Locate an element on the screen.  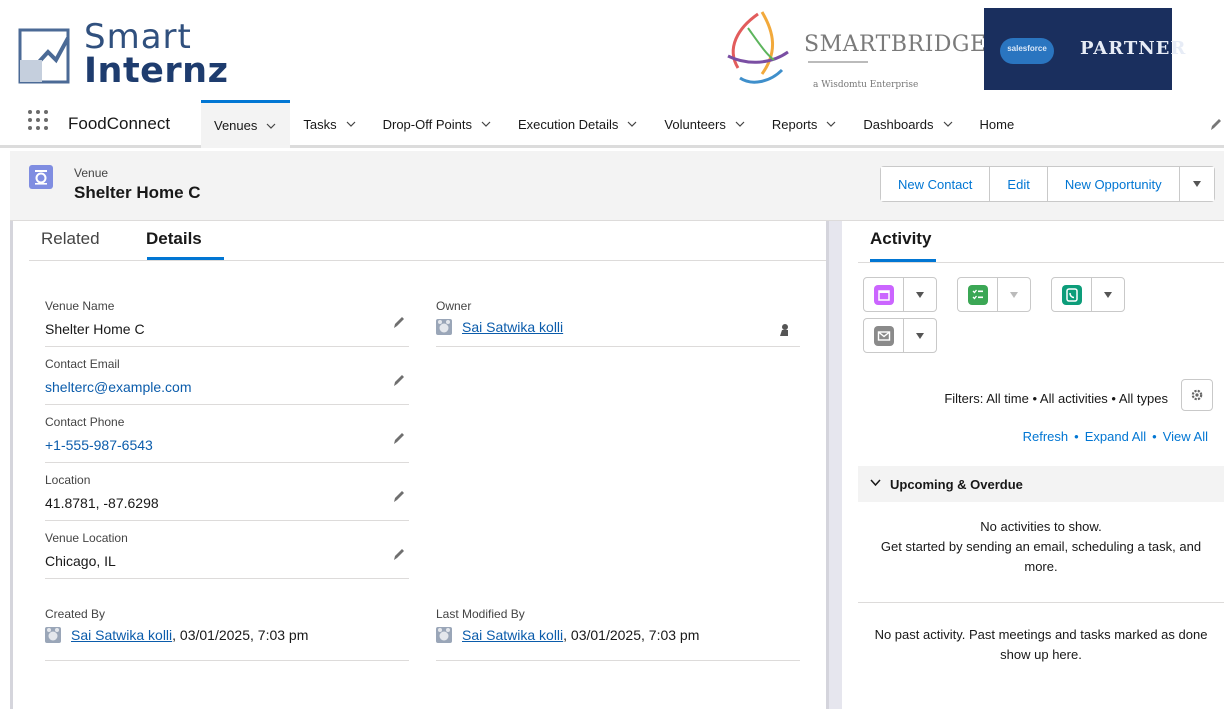
nav-tab-execution-details: Execution Details is located at coordinates (578, 124).